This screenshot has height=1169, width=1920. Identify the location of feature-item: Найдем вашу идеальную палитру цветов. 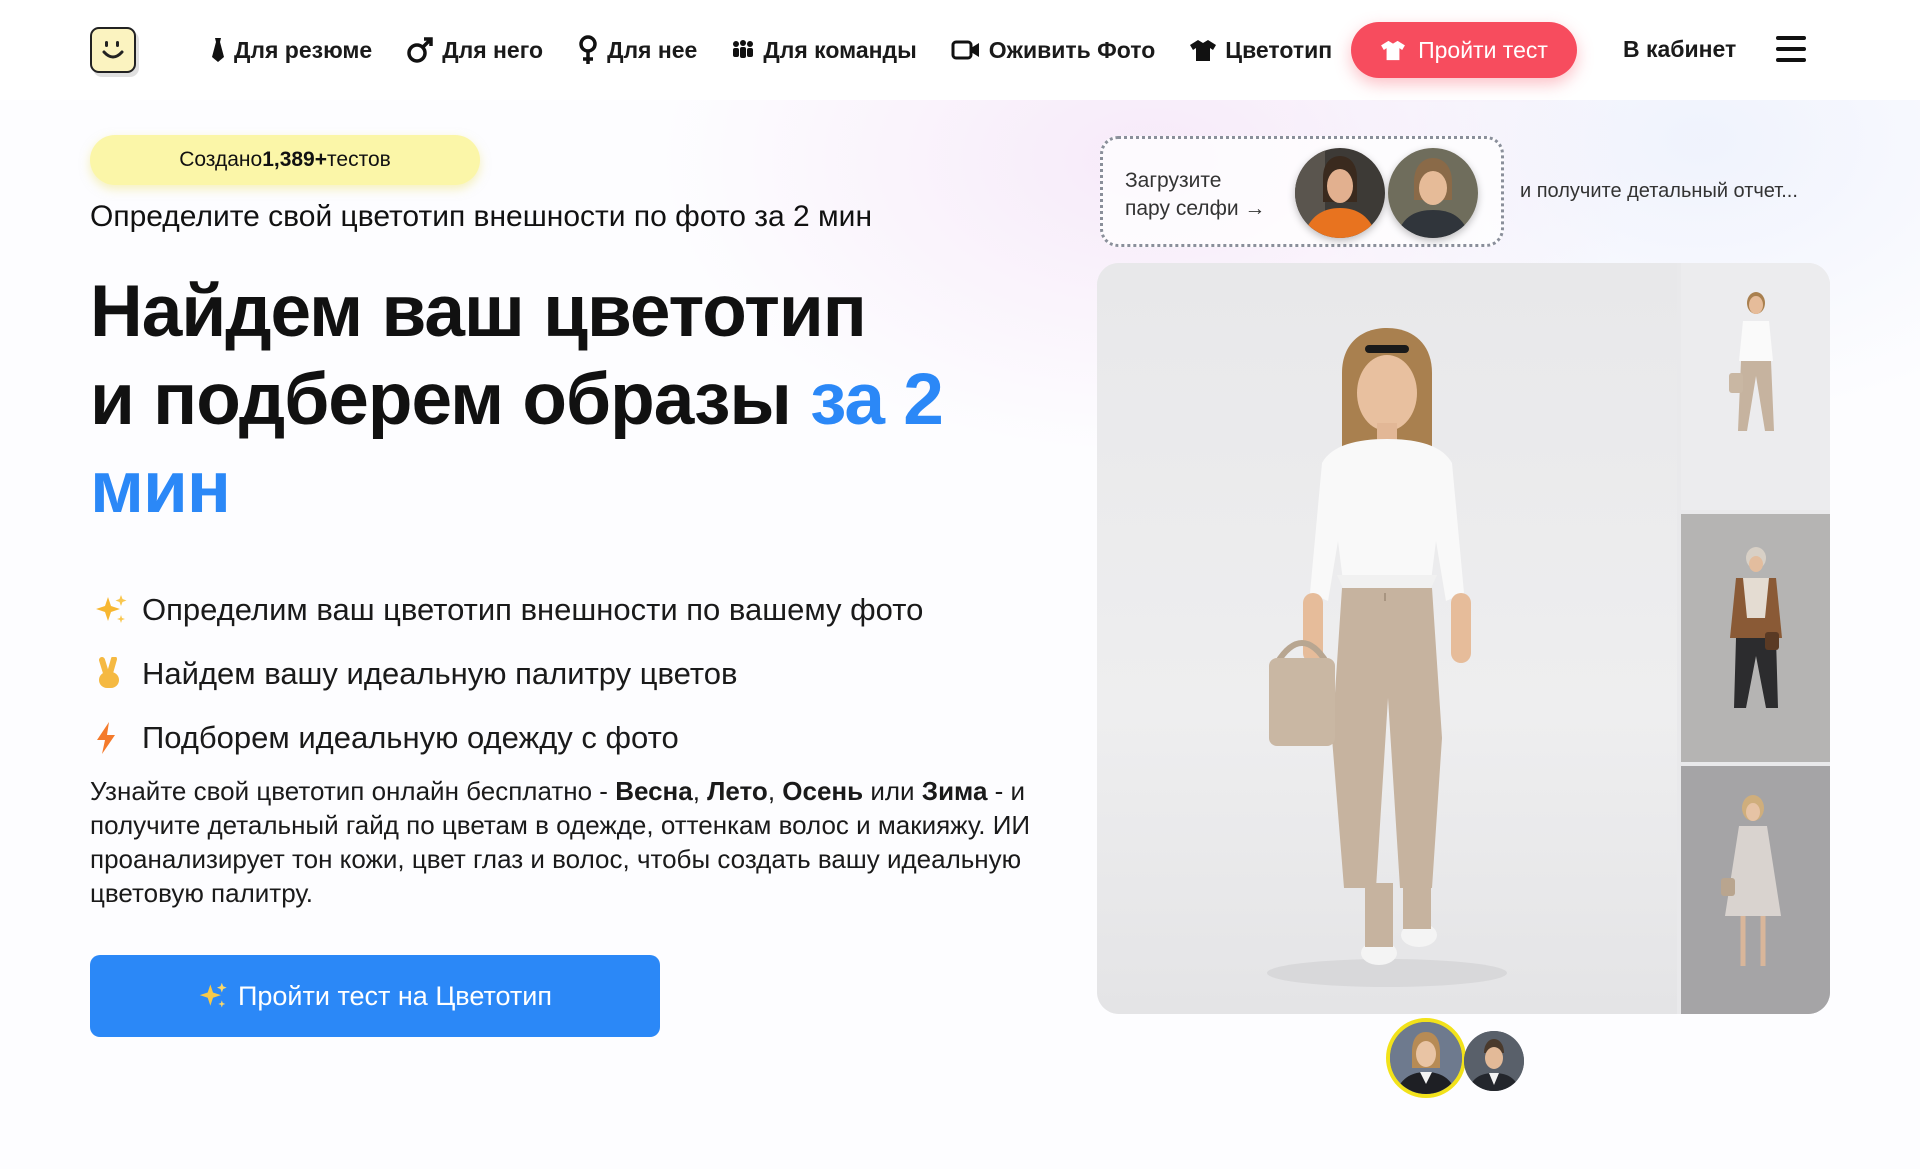
(508, 674).